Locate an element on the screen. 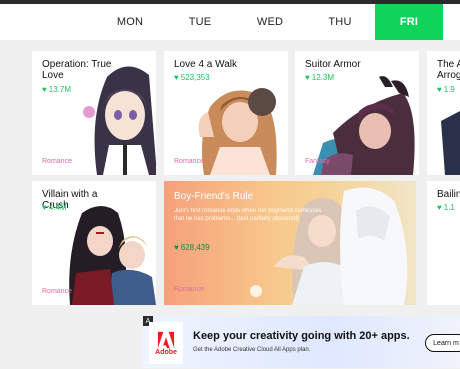  card-villain-with-a-crush: Villain with a Crush ♥ 4.4M Romance is located at coordinates (94, 243).